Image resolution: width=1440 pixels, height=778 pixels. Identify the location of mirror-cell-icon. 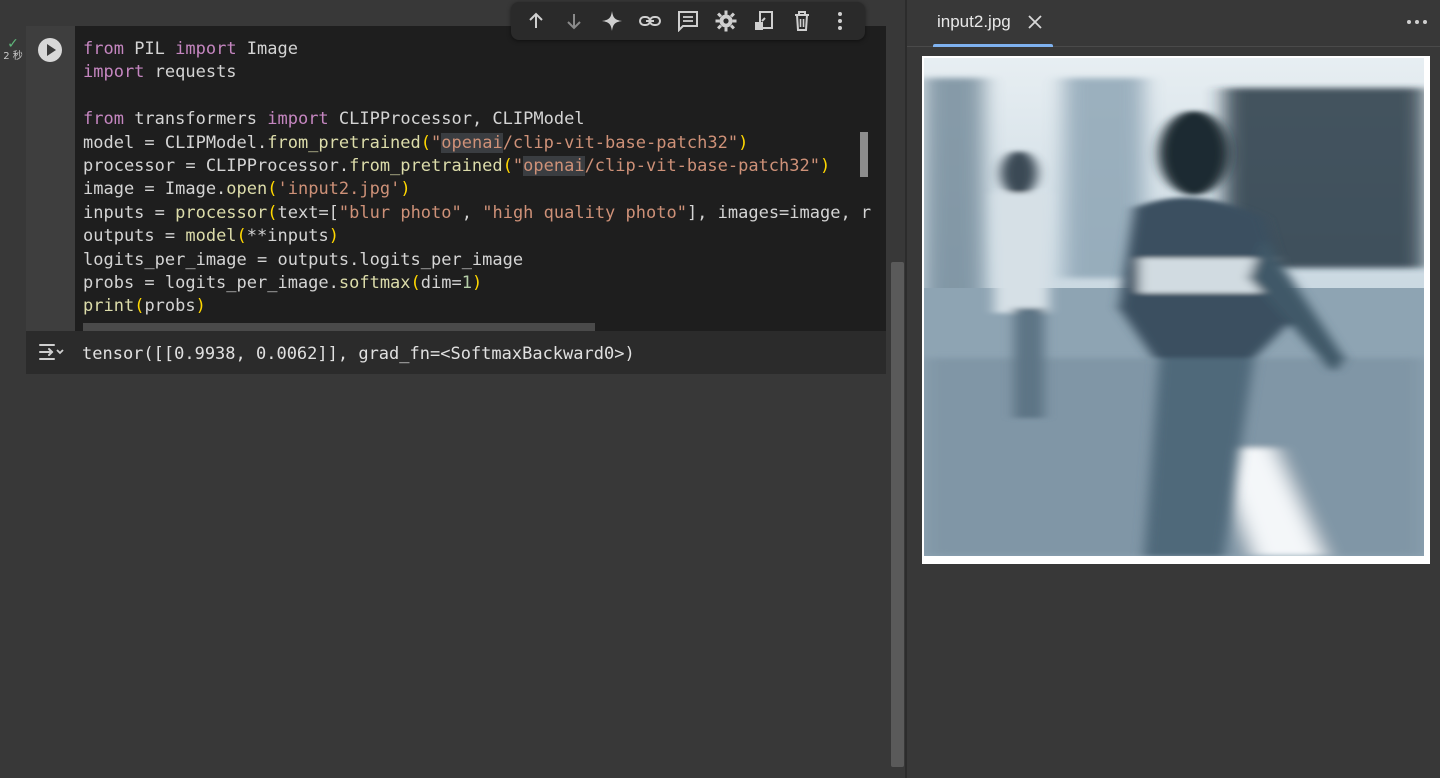
(764, 20).